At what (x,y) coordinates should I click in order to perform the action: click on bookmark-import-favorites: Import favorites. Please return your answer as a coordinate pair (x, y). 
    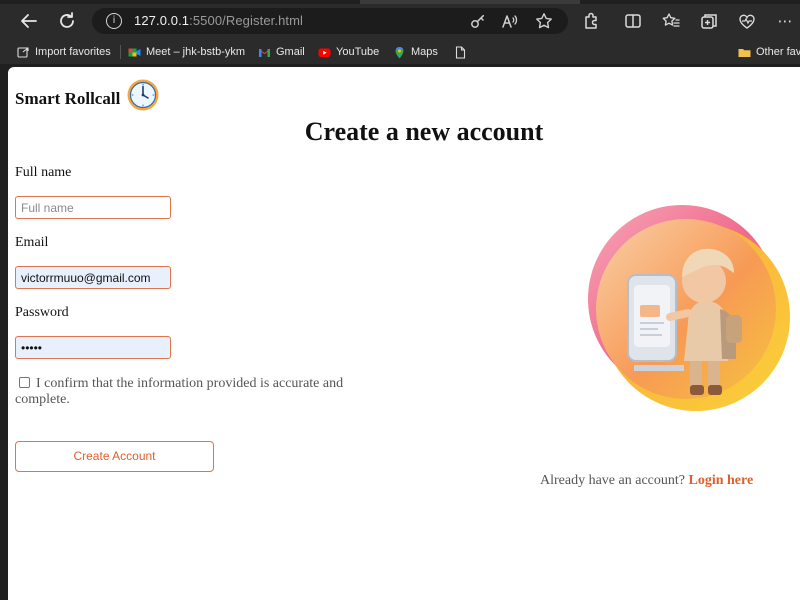
    Looking at the image, I should click on (64, 52).